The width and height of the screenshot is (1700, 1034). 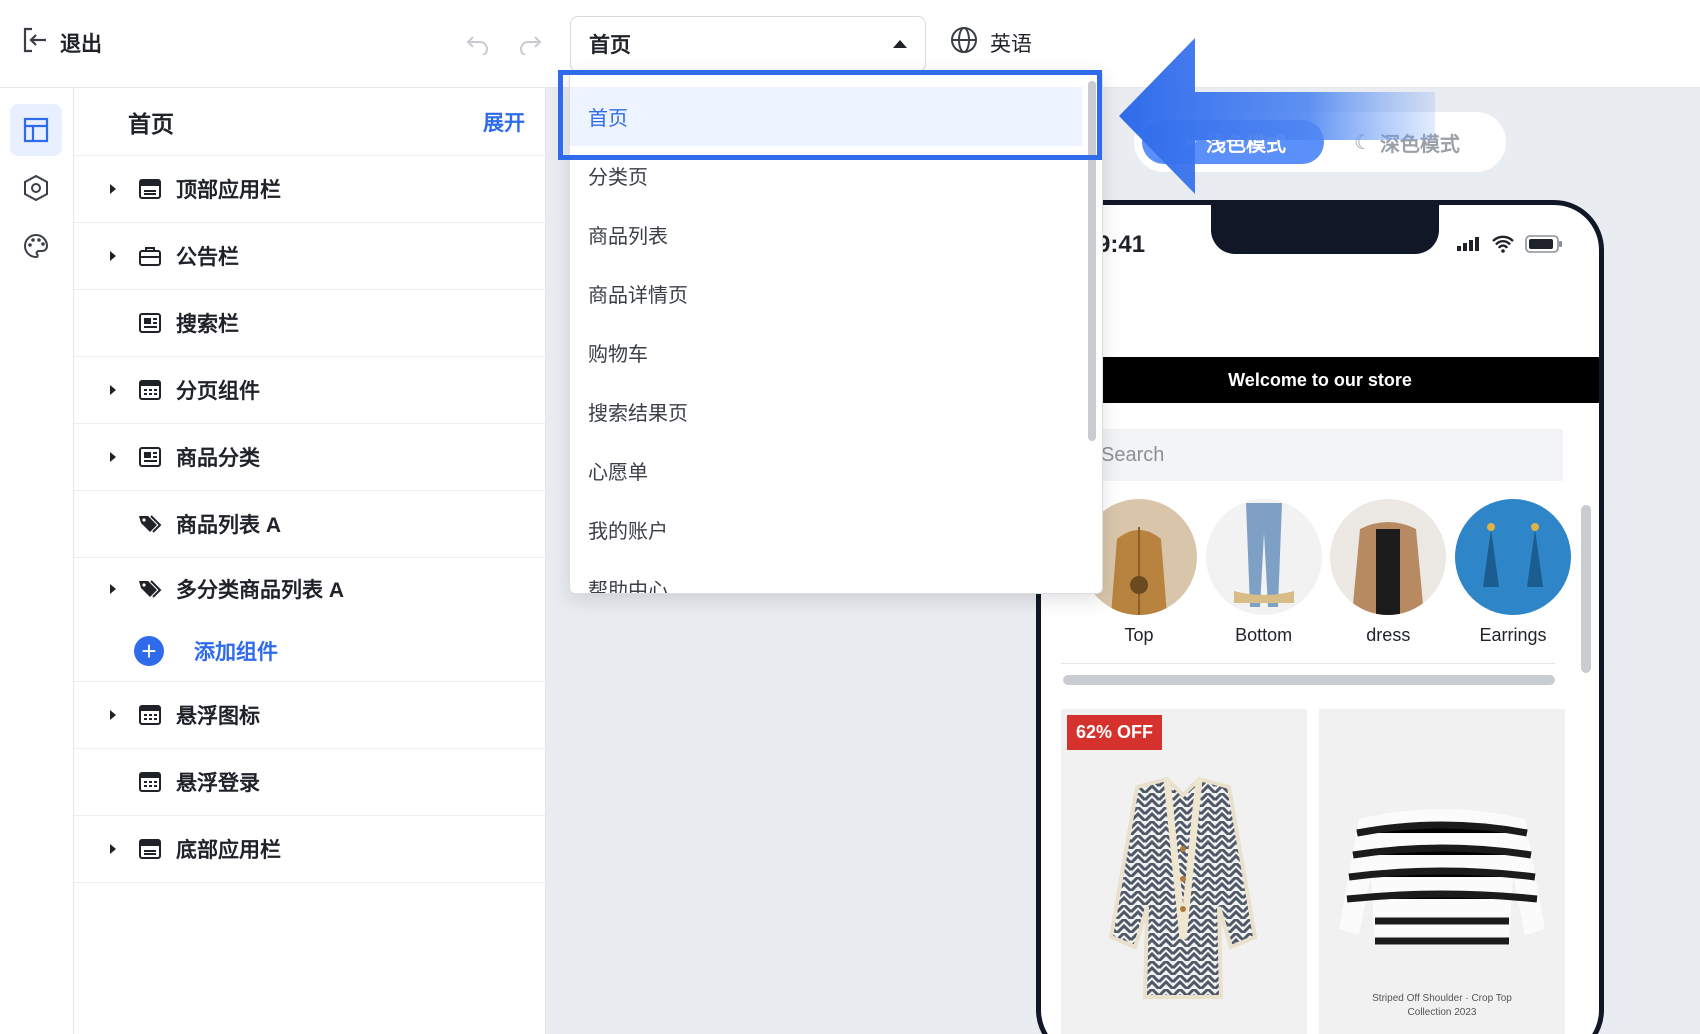 I want to click on dropdown-option-cart: 购物车, so click(x=826, y=352).